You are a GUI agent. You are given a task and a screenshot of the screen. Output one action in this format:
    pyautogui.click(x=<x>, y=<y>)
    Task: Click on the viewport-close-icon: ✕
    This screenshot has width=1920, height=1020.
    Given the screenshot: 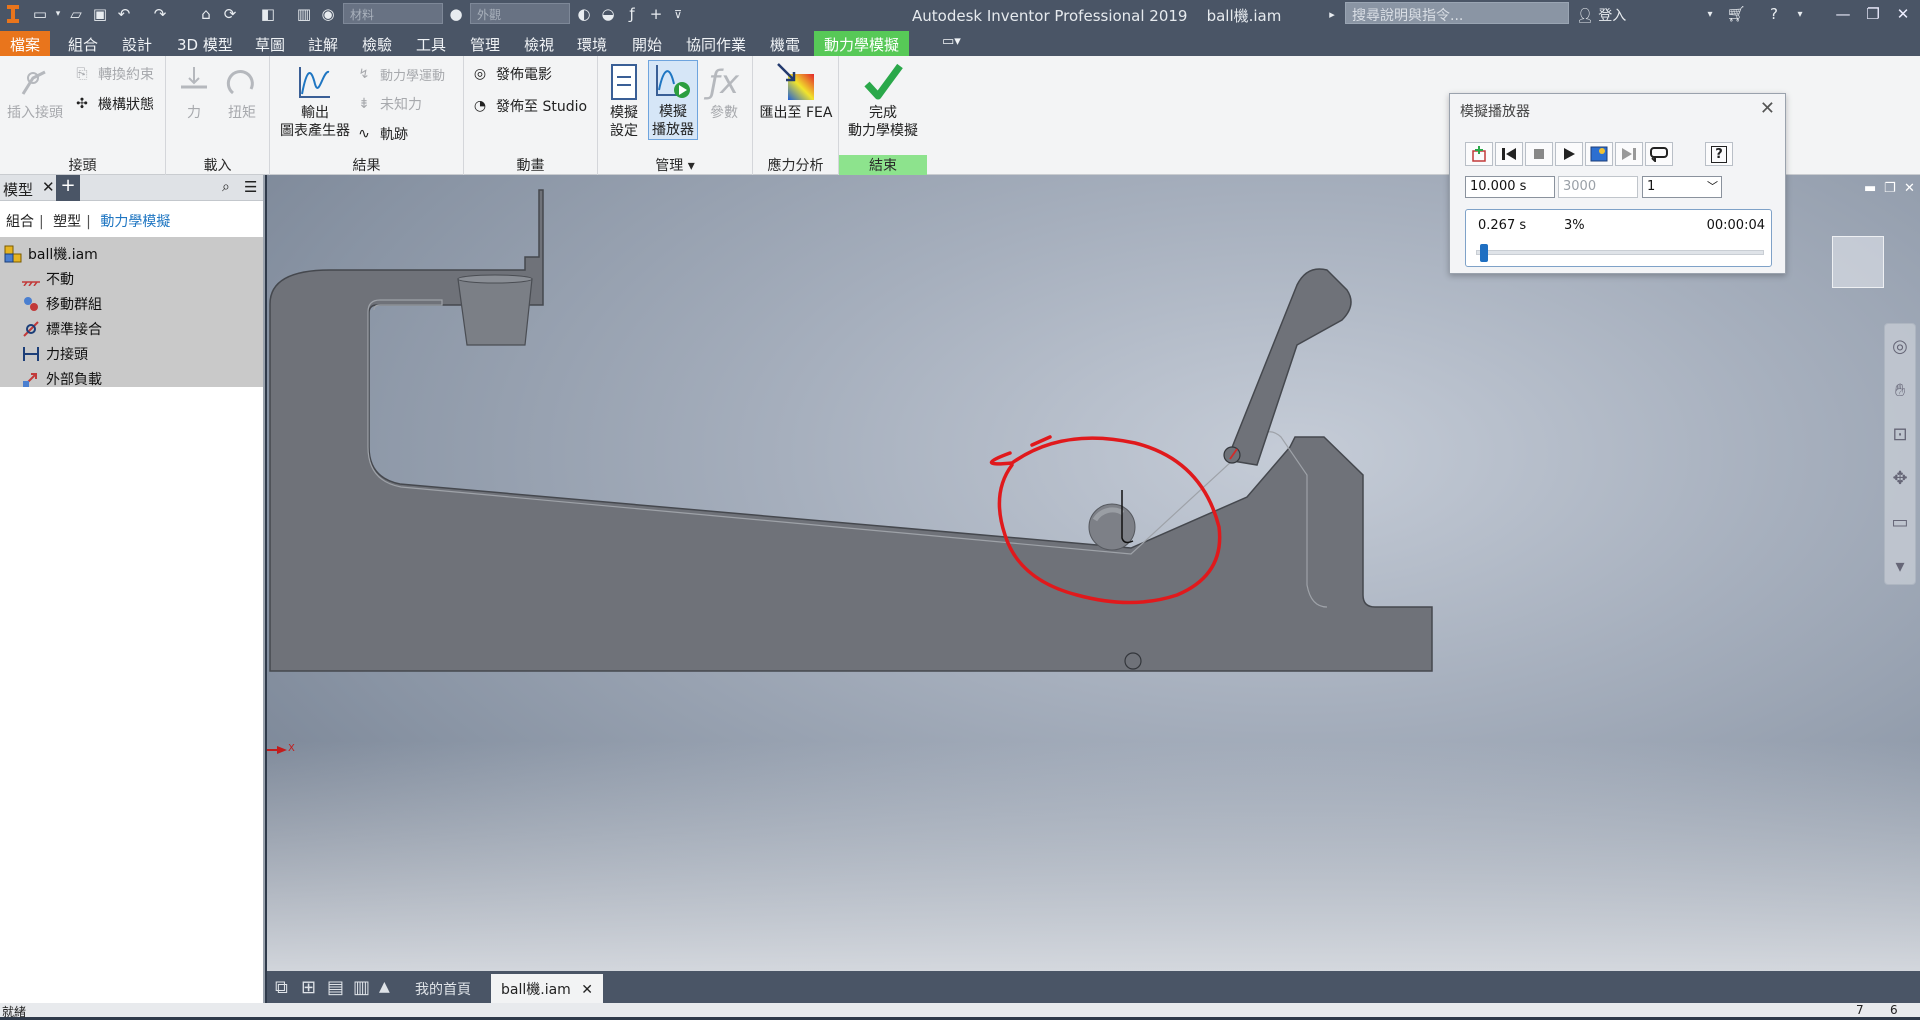 What is the action you would take?
    pyautogui.click(x=1909, y=188)
    